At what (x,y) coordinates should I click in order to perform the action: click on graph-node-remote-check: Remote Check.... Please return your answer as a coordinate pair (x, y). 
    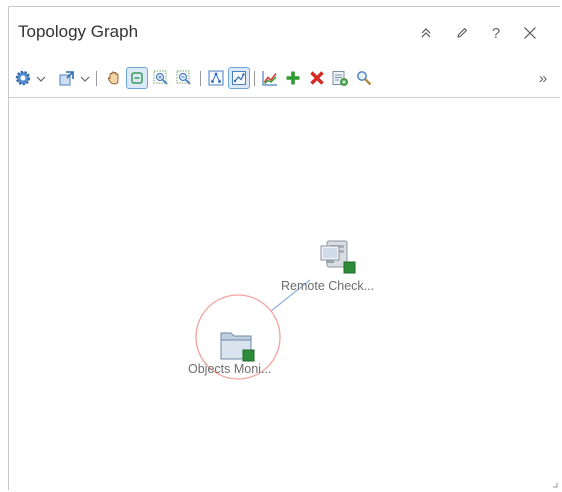
    Looking at the image, I should click on (339, 262).